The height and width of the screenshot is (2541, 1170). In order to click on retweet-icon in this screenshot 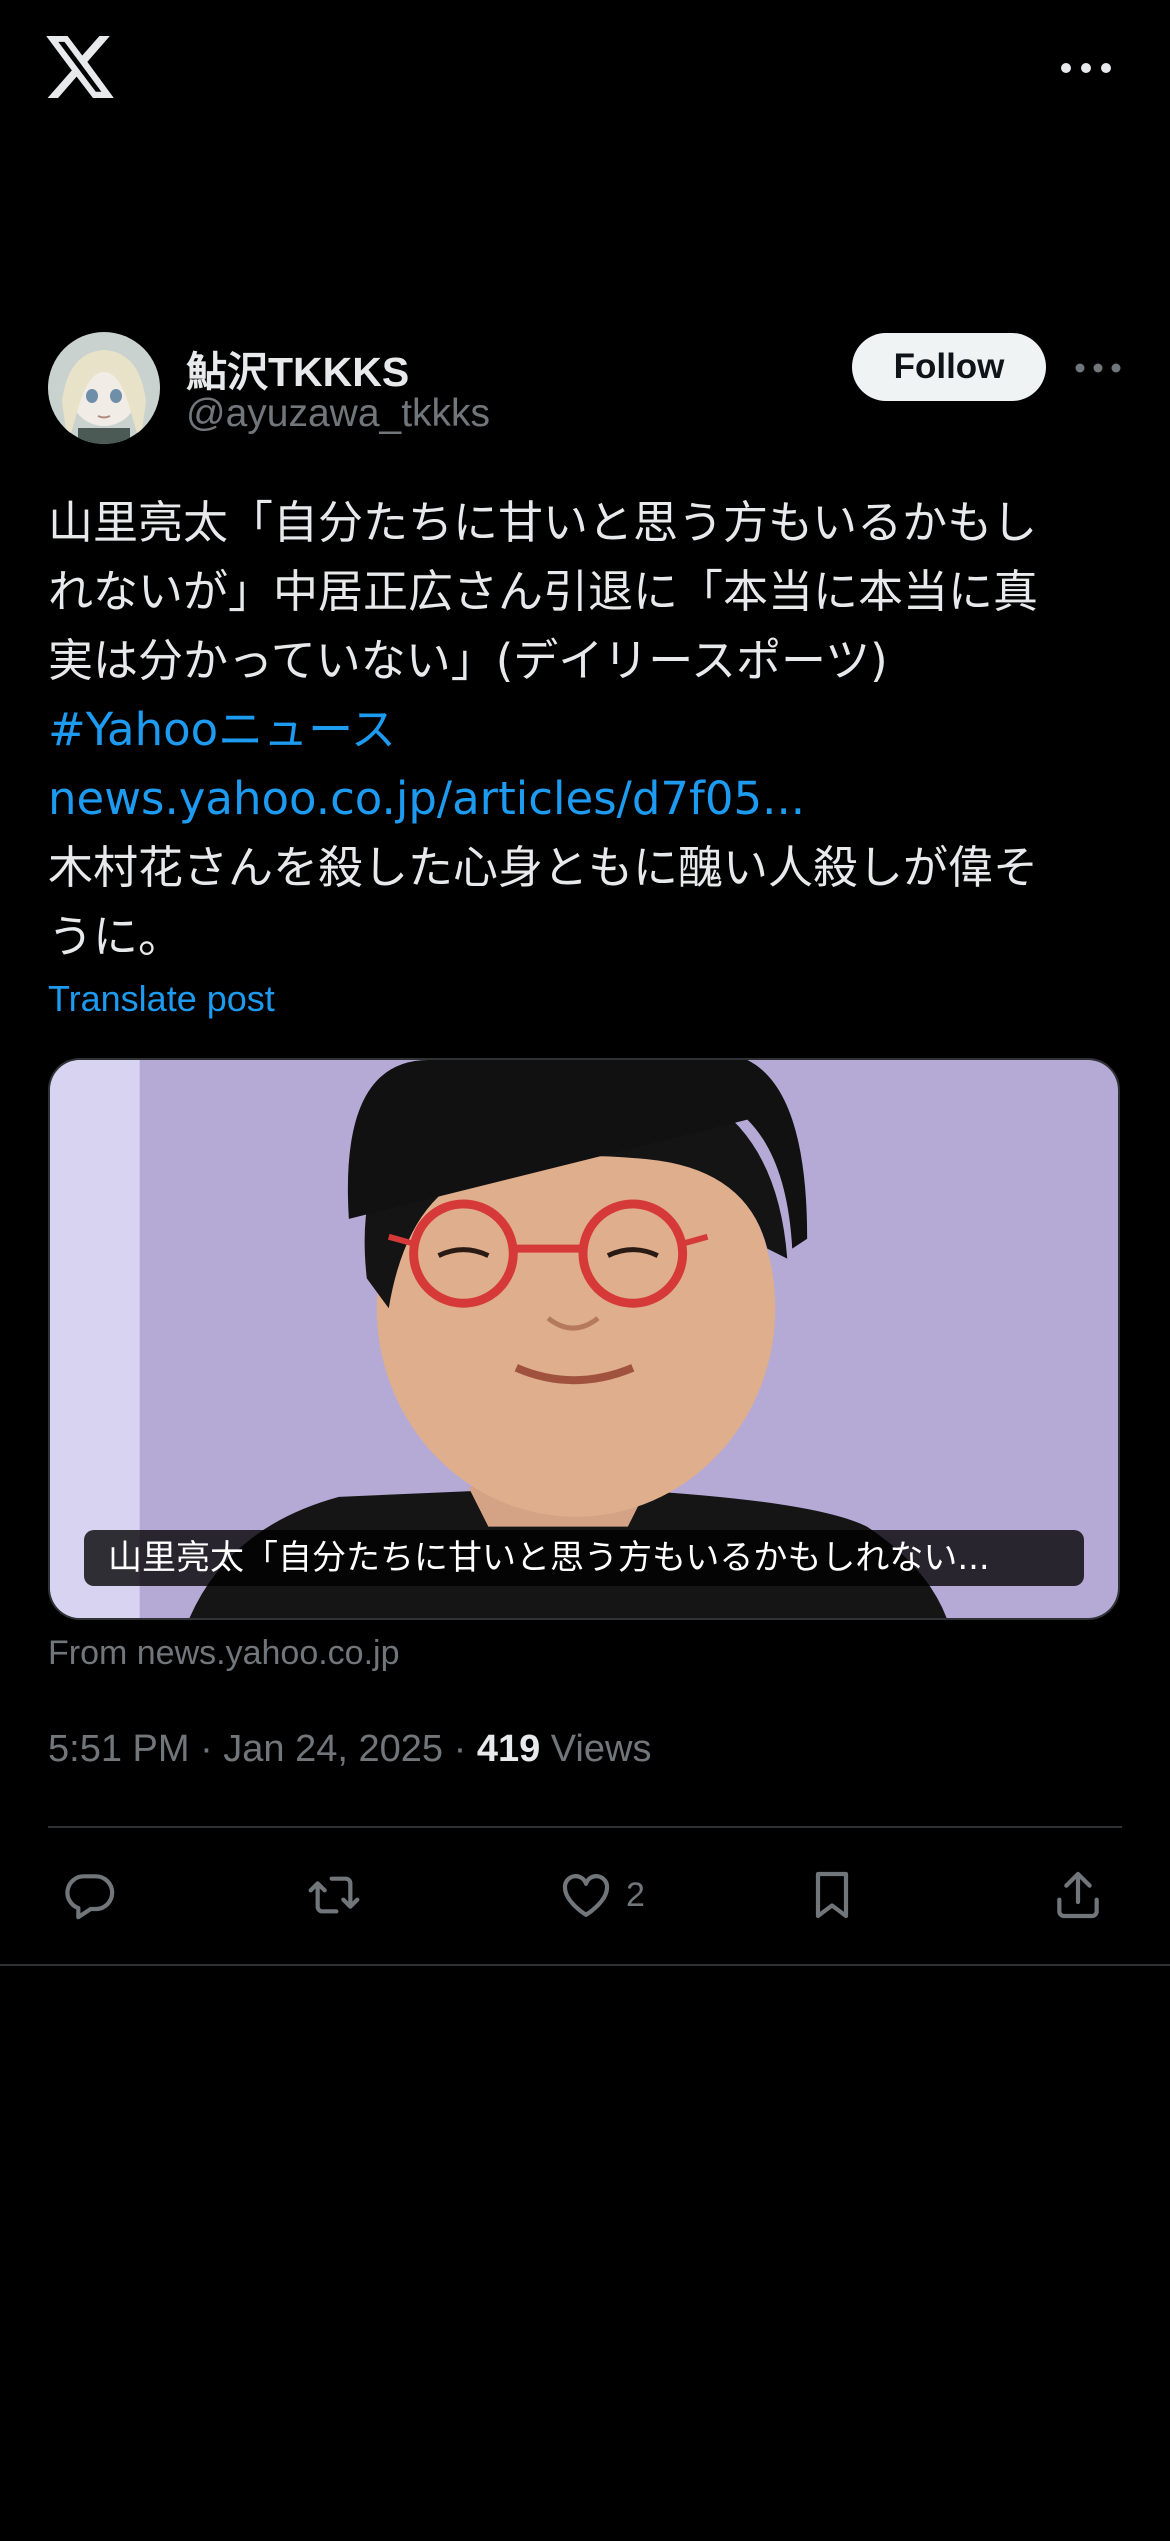, I will do `click(334, 1895)`.